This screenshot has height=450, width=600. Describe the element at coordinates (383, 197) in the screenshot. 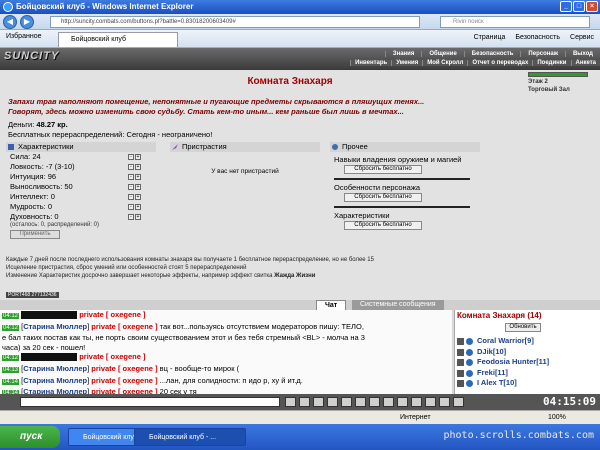

I see `reset-features-button: Сбросить бесплатно` at that location.